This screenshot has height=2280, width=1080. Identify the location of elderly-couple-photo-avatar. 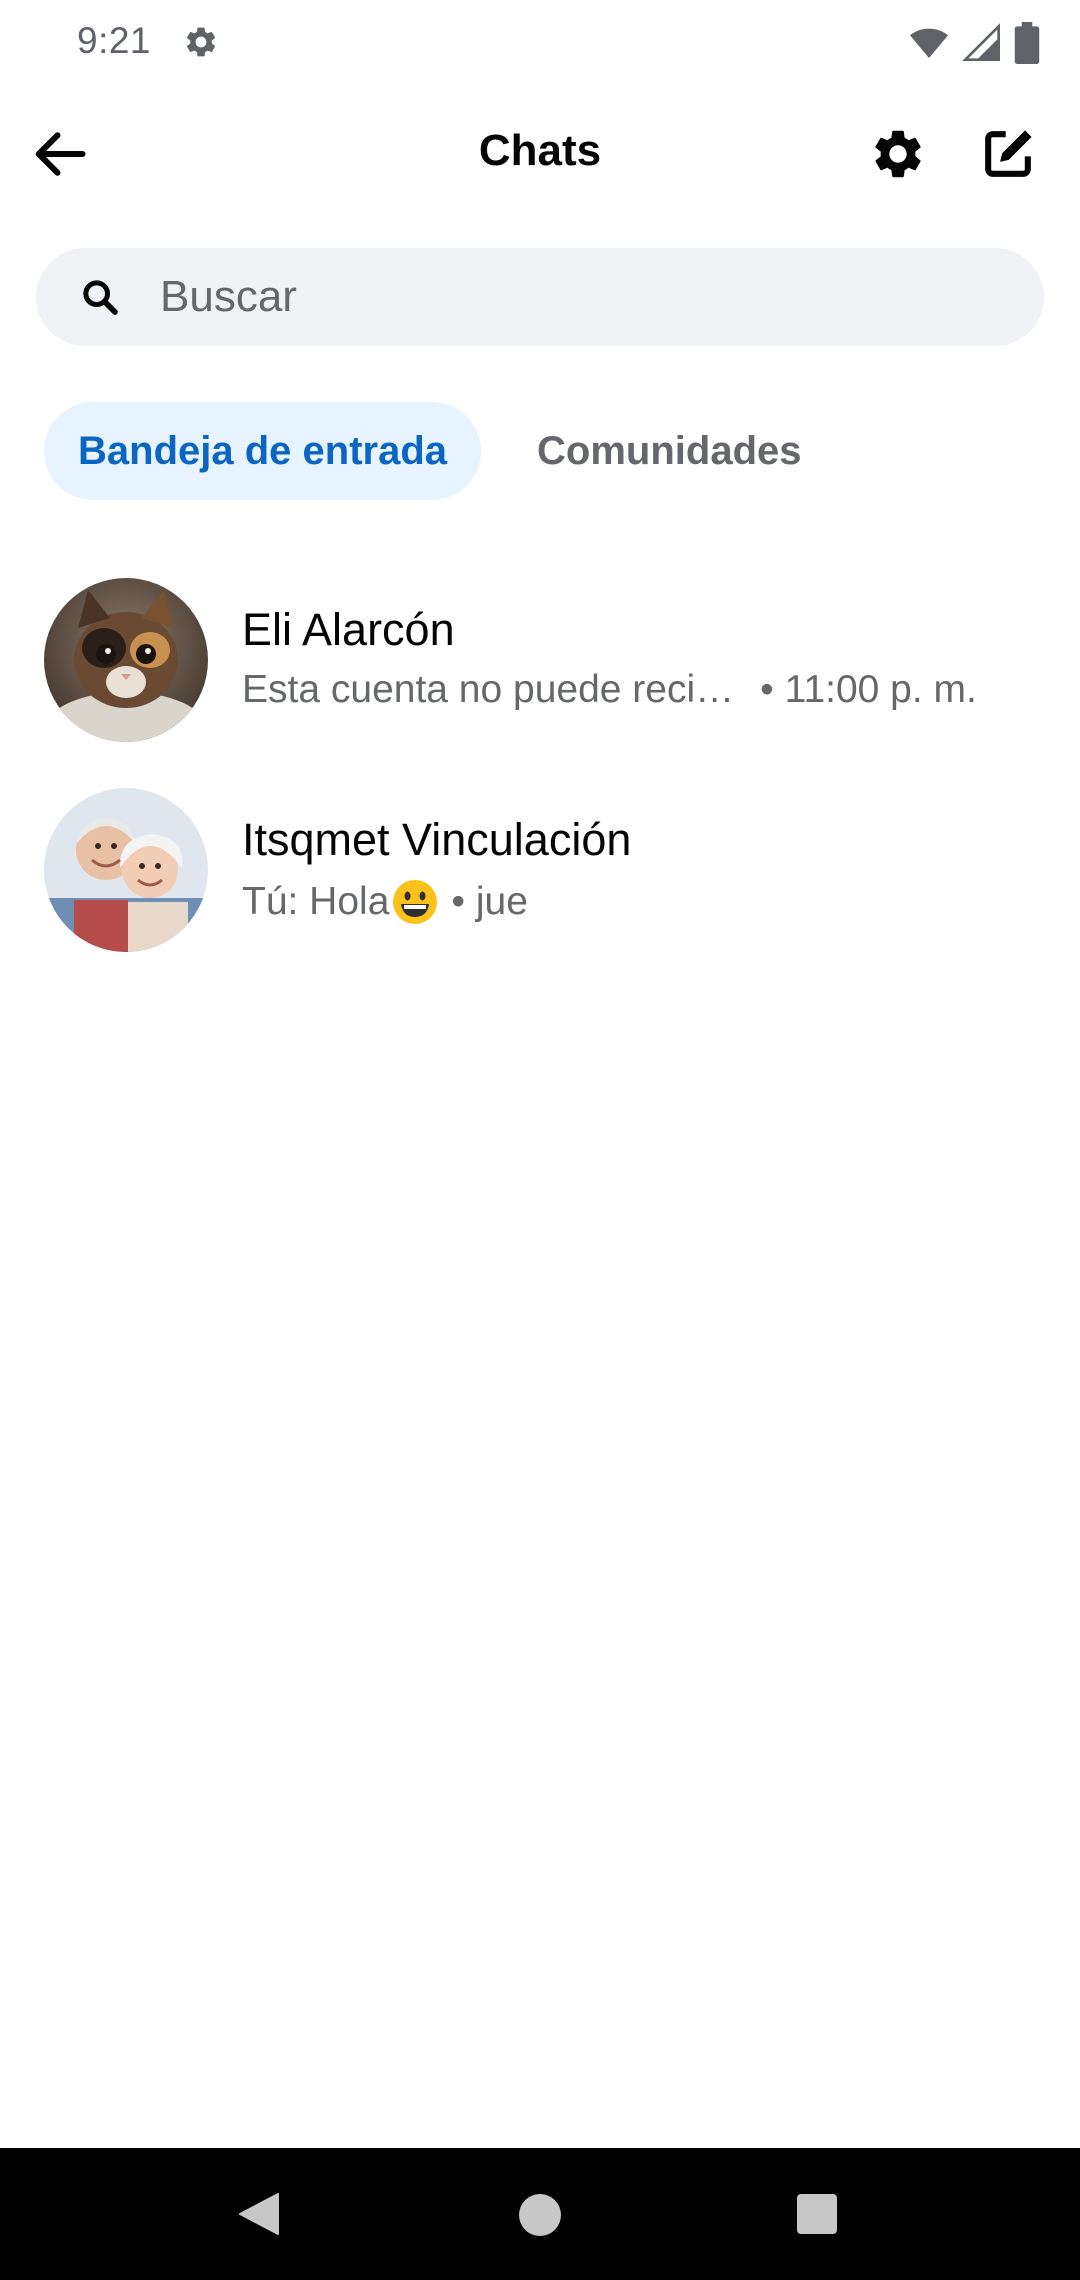
(126, 870).